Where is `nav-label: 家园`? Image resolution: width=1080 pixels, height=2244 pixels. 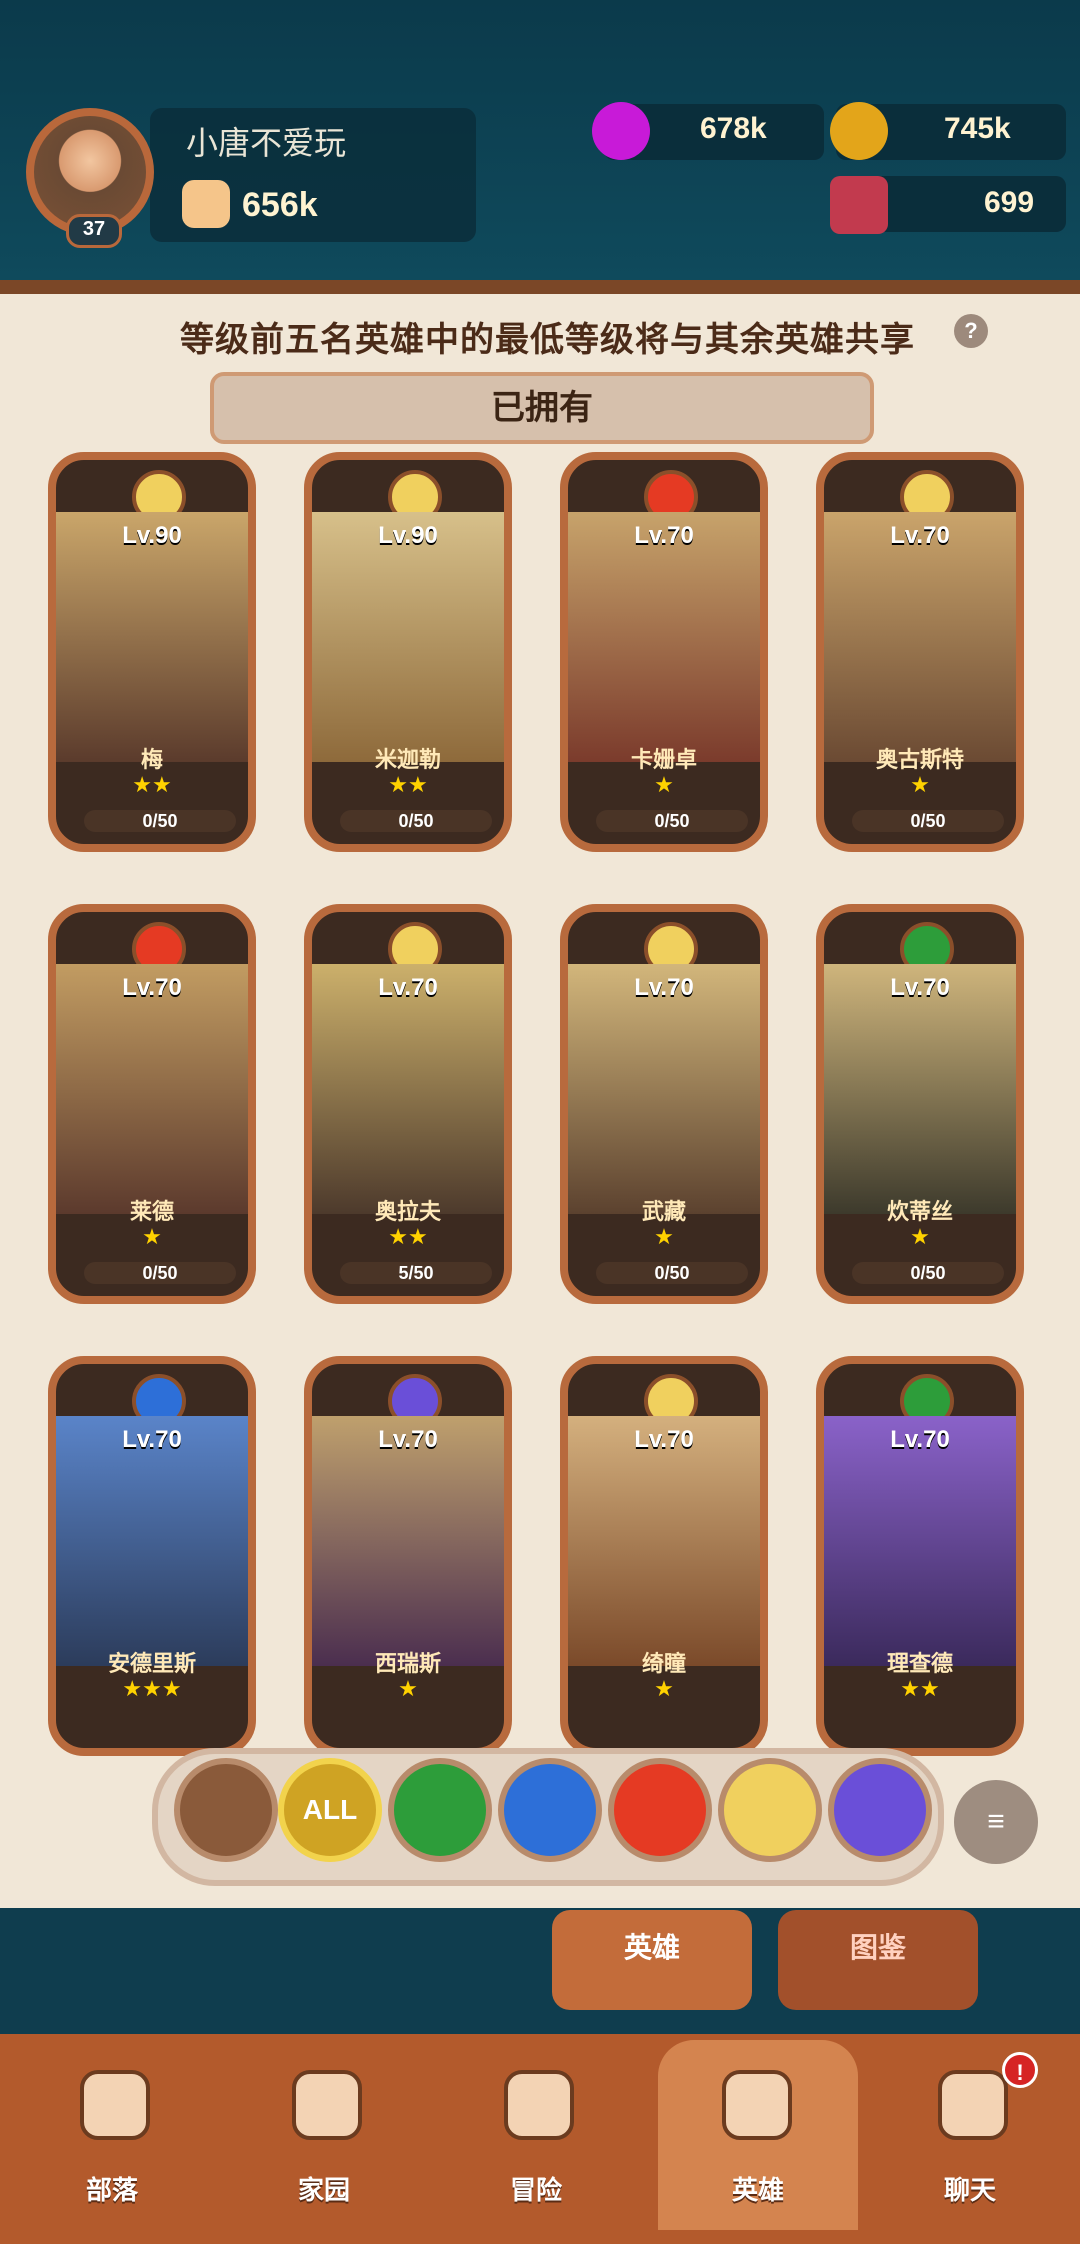 nav-label: 家园 is located at coordinates (323, 2190).